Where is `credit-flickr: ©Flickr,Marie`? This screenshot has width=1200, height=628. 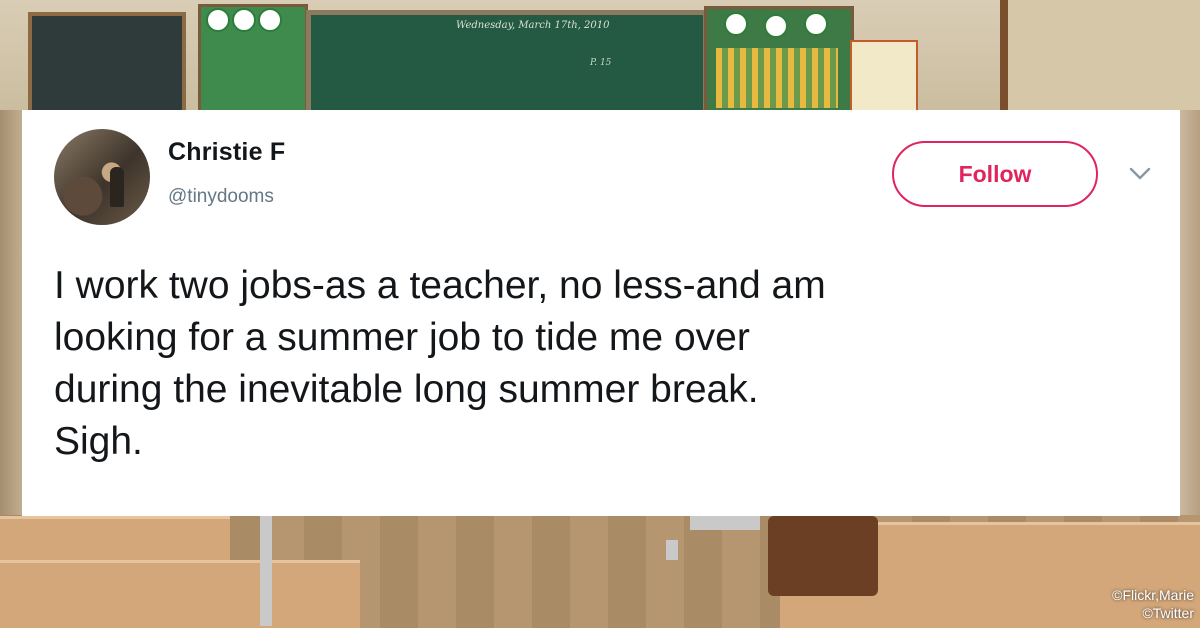 credit-flickr: ©Flickr,Marie is located at coordinates (1153, 595).